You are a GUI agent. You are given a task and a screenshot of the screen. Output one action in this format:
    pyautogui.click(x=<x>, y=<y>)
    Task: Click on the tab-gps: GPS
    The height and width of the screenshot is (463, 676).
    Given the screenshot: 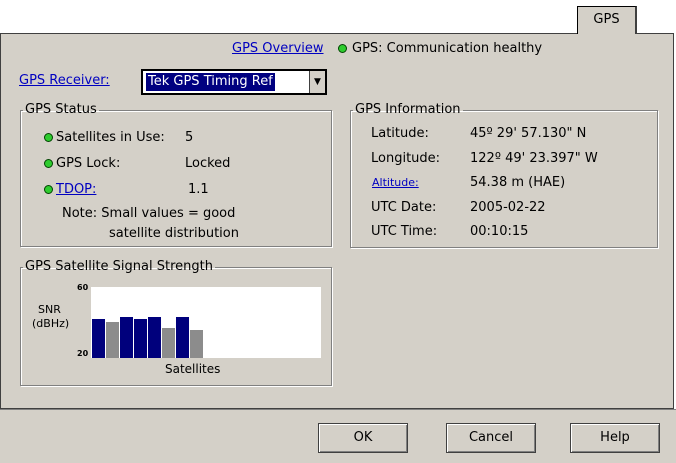 What is the action you would take?
    pyautogui.click(x=607, y=20)
    